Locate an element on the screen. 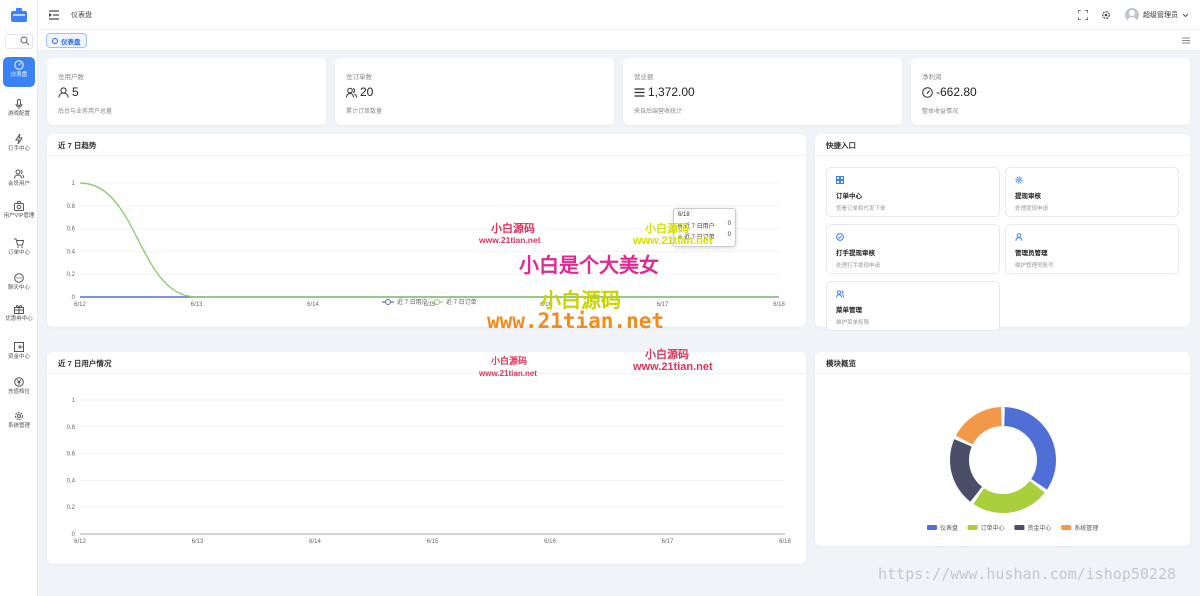 The image size is (1200, 596). sidebar-item-label: 游戏配置 is located at coordinates (18, 114).